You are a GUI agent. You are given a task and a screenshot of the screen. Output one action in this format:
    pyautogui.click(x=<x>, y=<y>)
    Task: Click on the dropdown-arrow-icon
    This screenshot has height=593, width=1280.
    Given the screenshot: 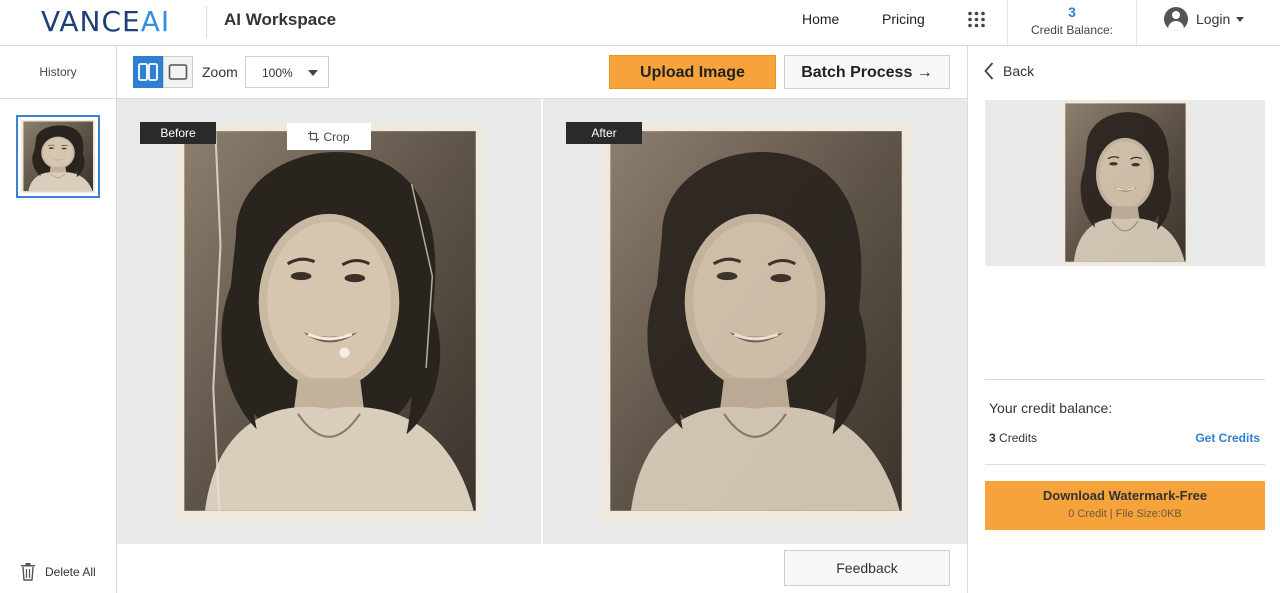 What is the action you would take?
    pyautogui.click(x=313, y=73)
    